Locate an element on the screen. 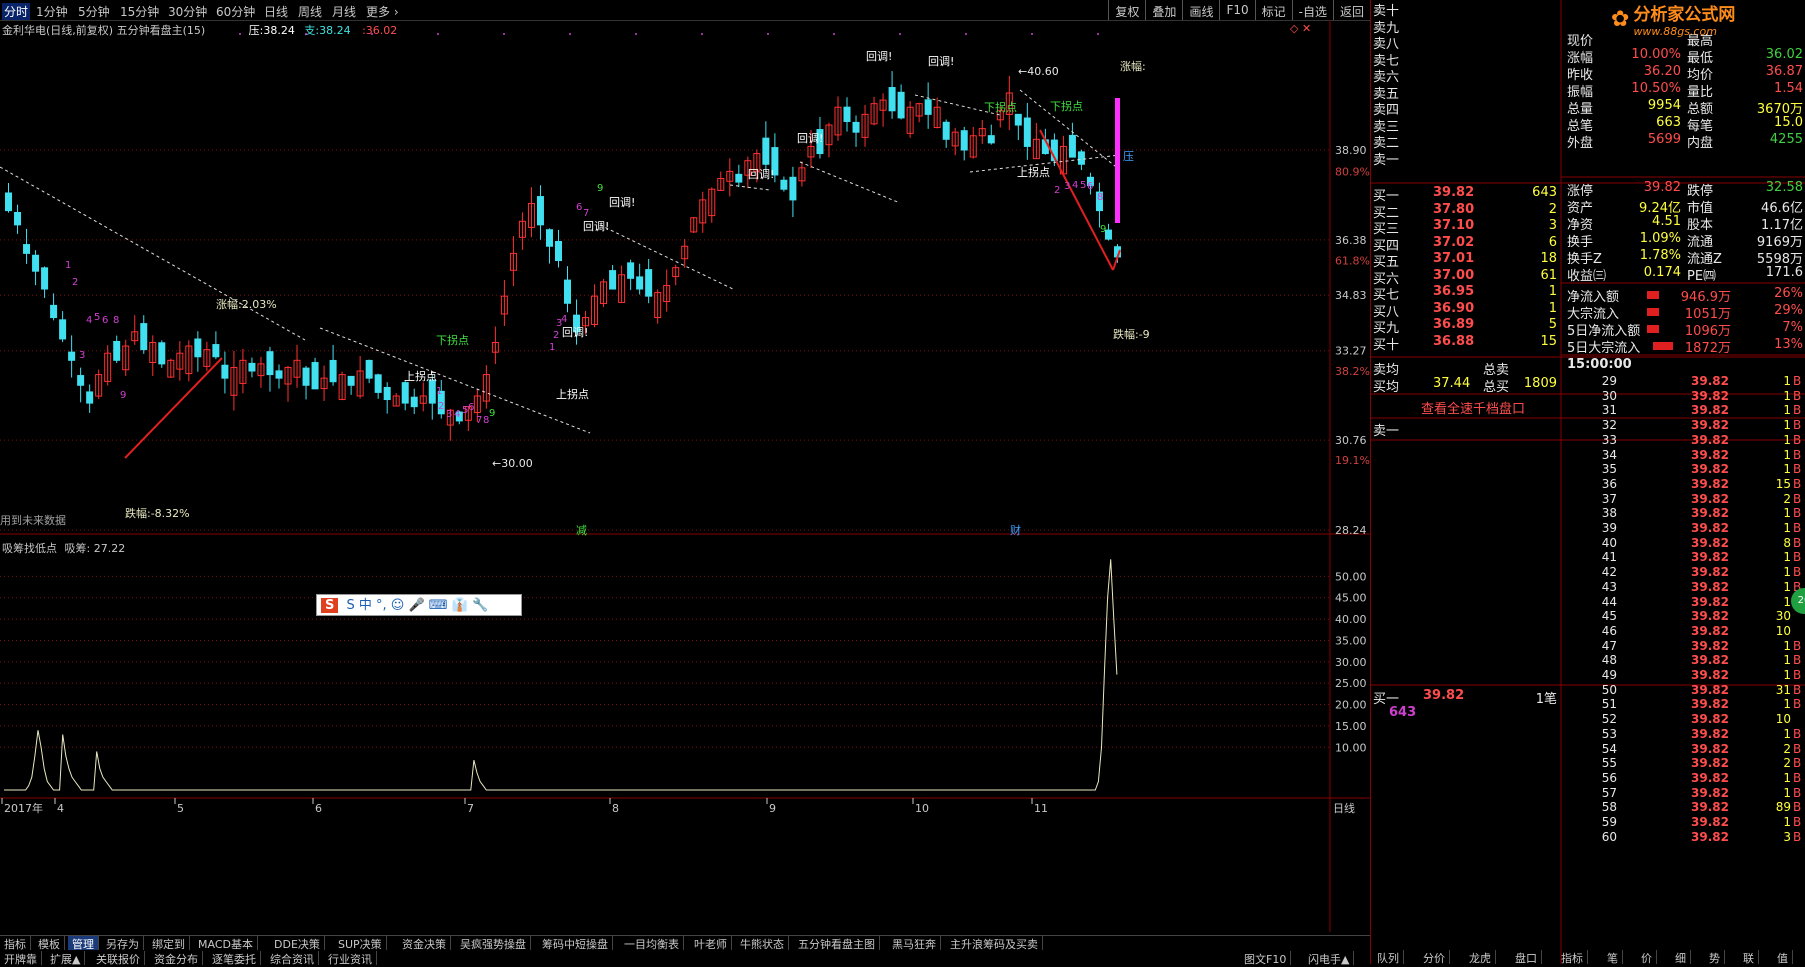 The width and height of the screenshot is (1805, 967). tab-5: MACD基本 is located at coordinates (226, 943).